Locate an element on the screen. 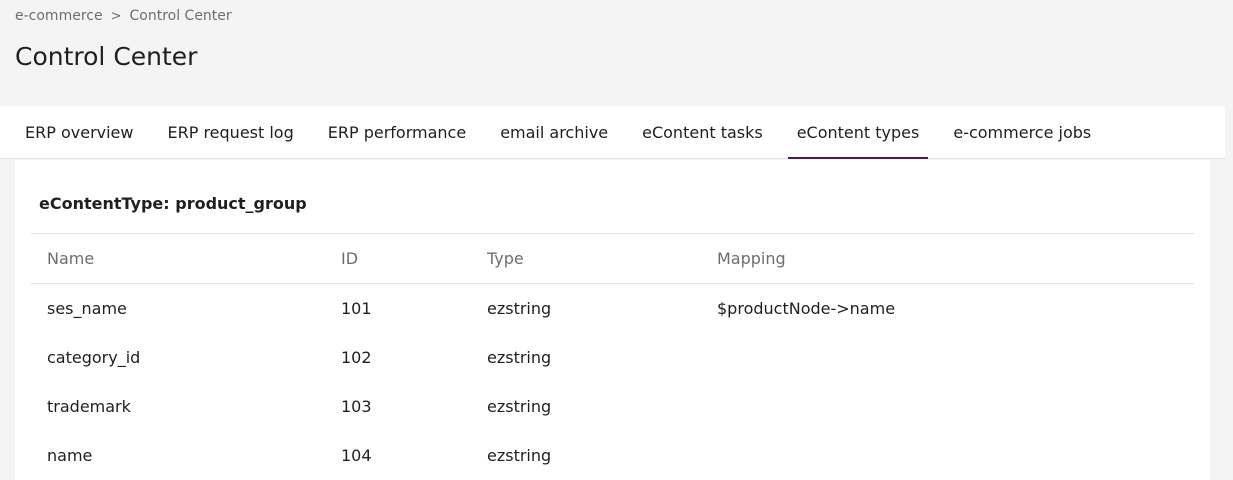 This screenshot has height=480, width=1233. cell-id: 101 is located at coordinates (356, 308).